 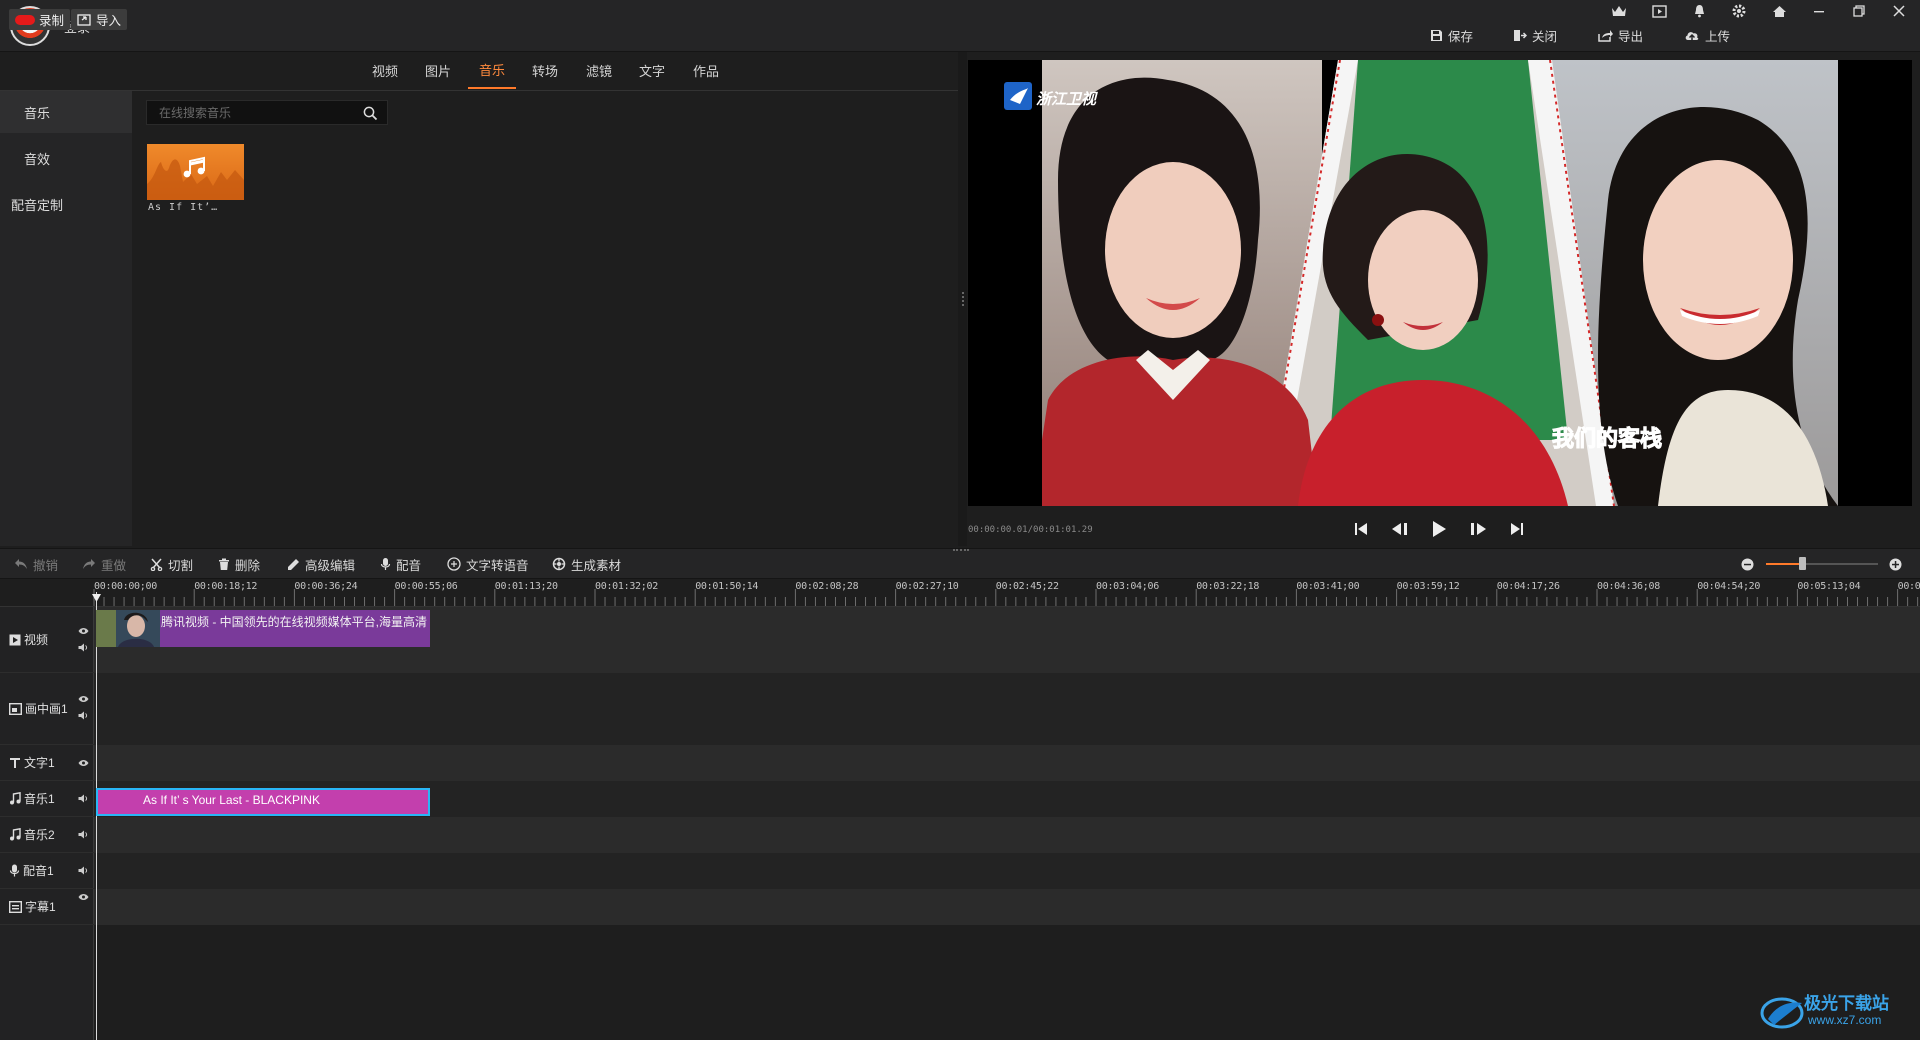 What do you see at coordinates (400, 564) in the screenshot?
I see `dub-button: 配音` at bounding box center [400, 564].